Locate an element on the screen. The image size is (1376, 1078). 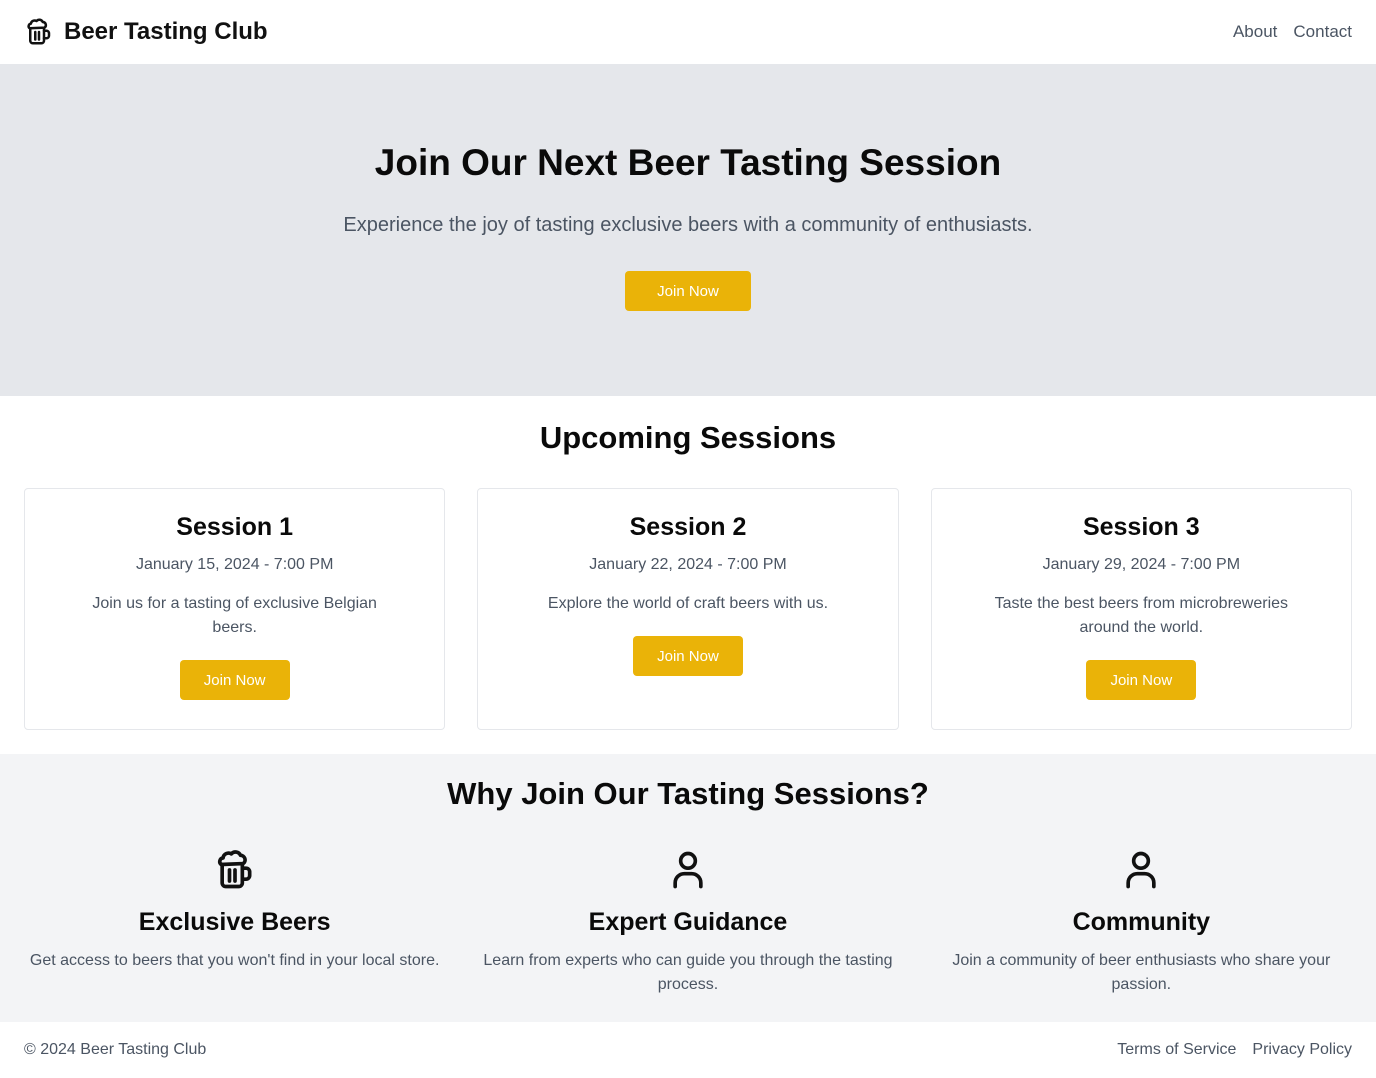
nav-link-contact: Contact is located at coordinates (1322, 32).